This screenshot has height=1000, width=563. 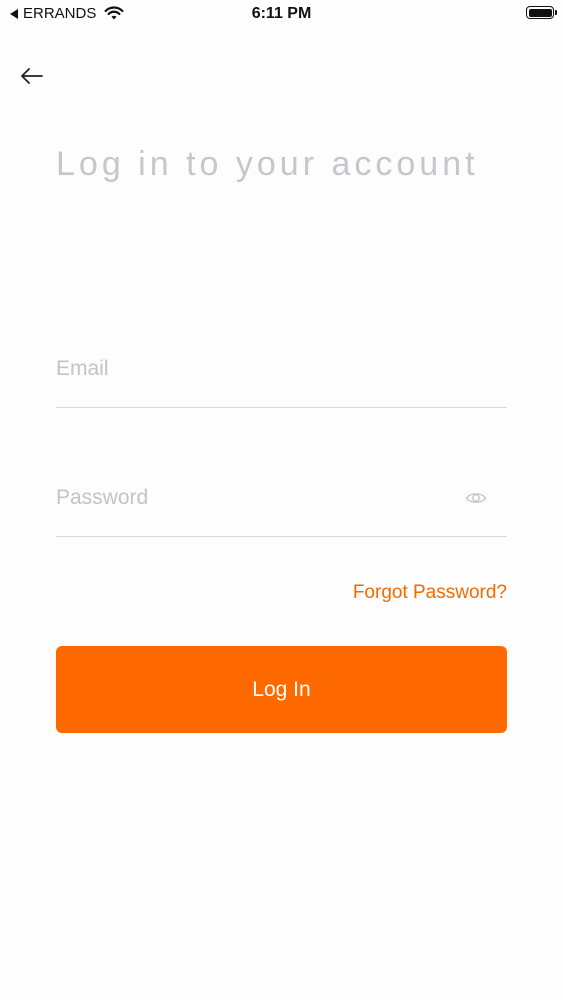 What do you see at coordinates (476, 498) in the screenshot?
I see `eye-icon` at bounding box center [476, 498].